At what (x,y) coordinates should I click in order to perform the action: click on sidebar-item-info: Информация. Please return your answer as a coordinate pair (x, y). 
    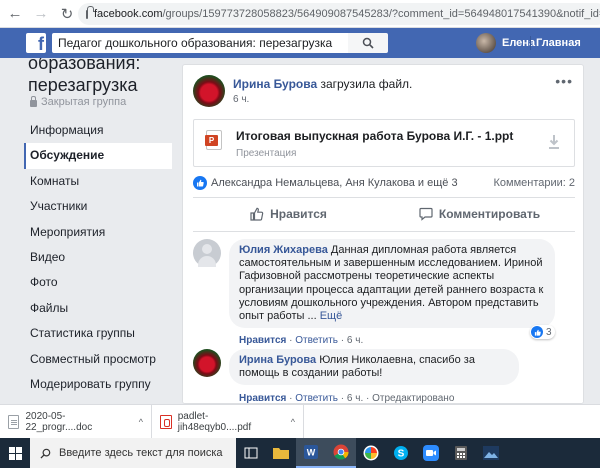
    Looking at the image, I should click on (98, 130).